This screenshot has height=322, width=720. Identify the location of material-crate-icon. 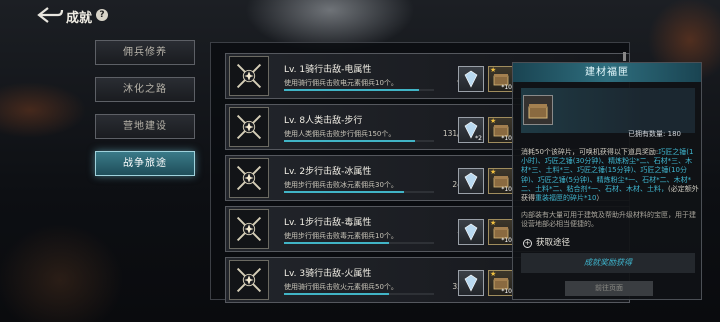
(538, 110).